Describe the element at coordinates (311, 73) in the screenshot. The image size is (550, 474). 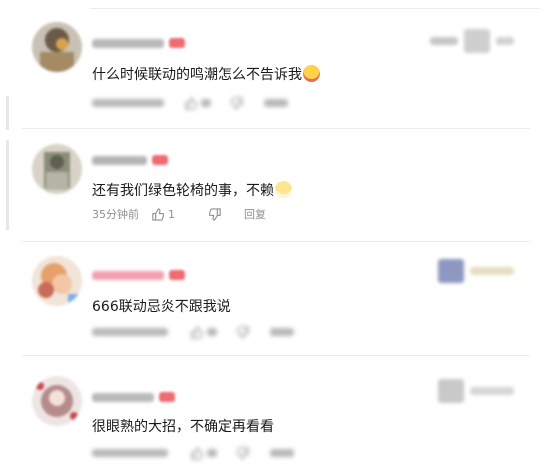
I see `face-with-hand-over-mouth-emoji` at that location.